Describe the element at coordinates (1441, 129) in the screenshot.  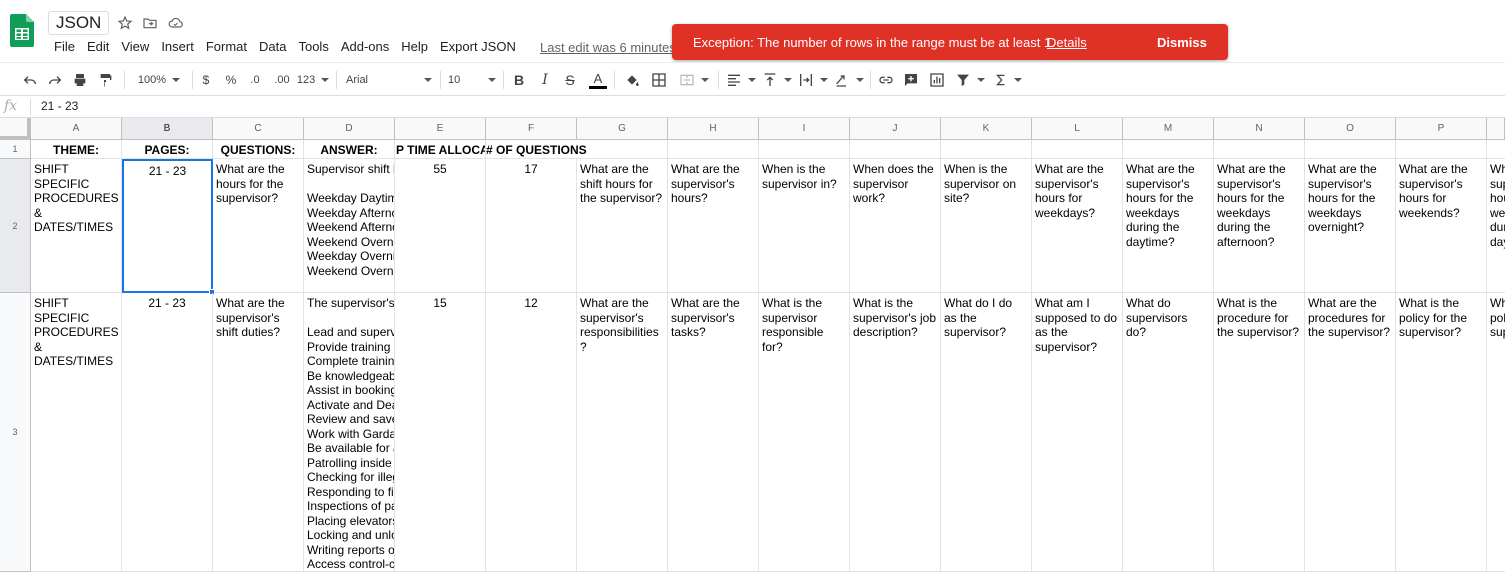
I see `column-header-p: P` at that location.